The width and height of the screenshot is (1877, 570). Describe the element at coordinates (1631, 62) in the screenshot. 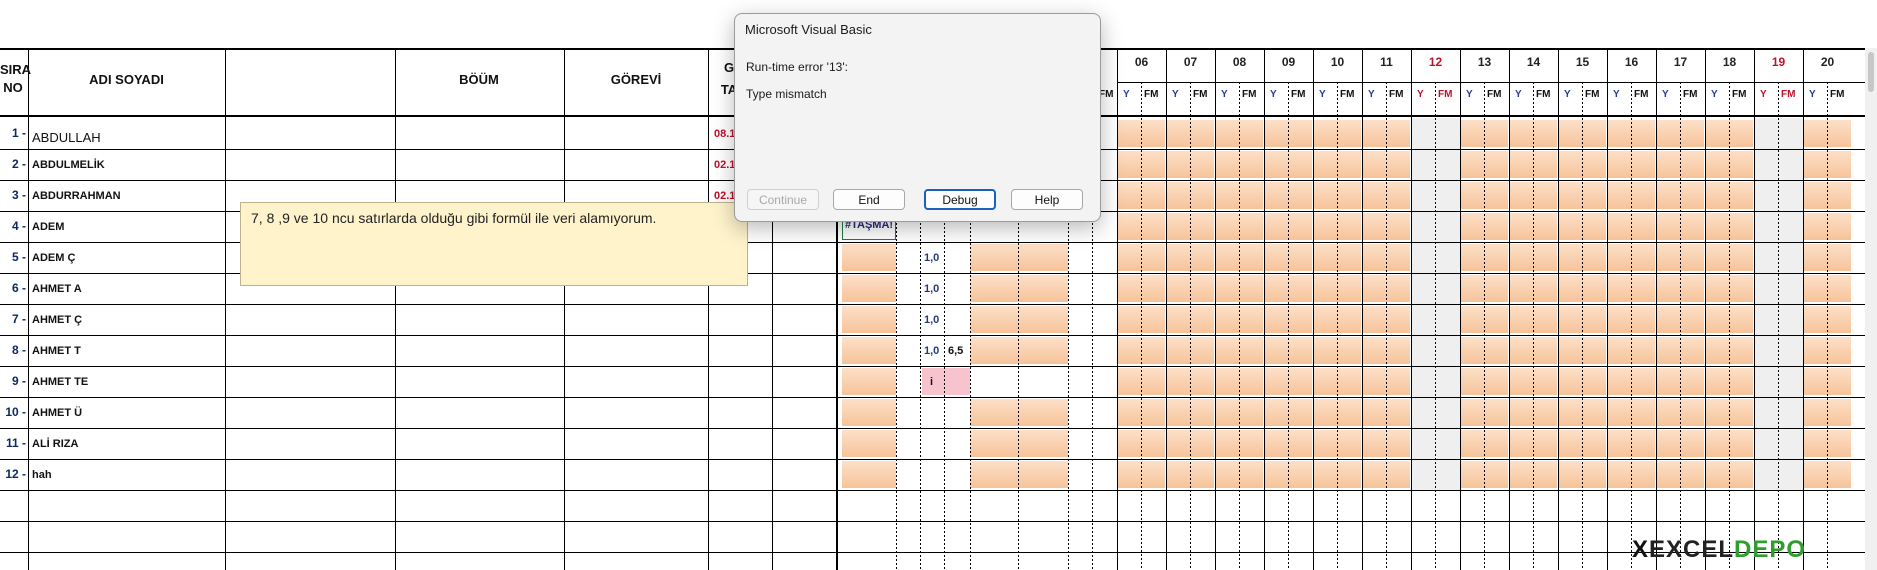

I see `day-header-16: 16` at that location.